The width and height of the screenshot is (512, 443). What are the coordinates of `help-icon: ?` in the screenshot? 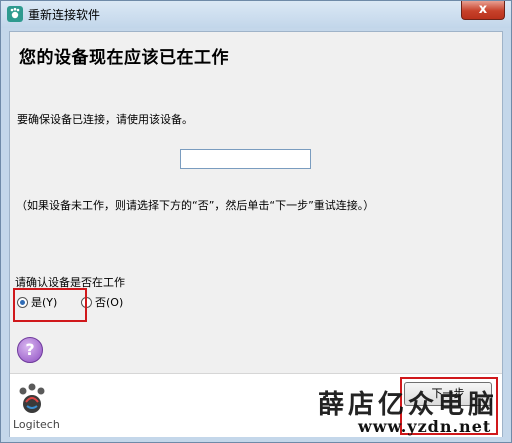 It's located at (30, 350).